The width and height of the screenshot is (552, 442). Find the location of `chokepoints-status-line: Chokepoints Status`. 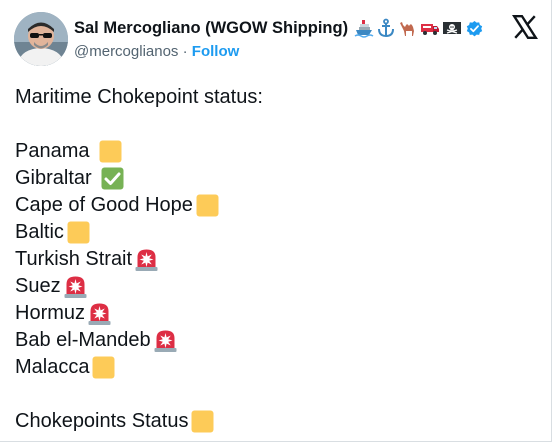

chokepoints-status-line: Chokepoints Status is located at coordinates (275, 421).